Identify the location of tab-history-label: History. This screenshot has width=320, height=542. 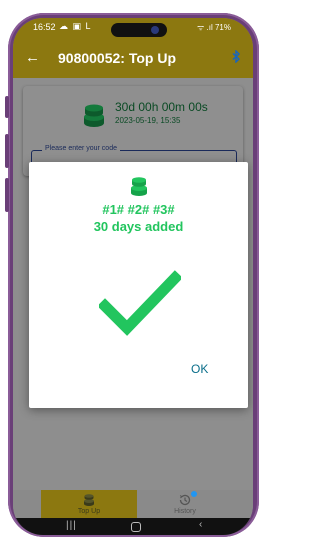
(185, 511).